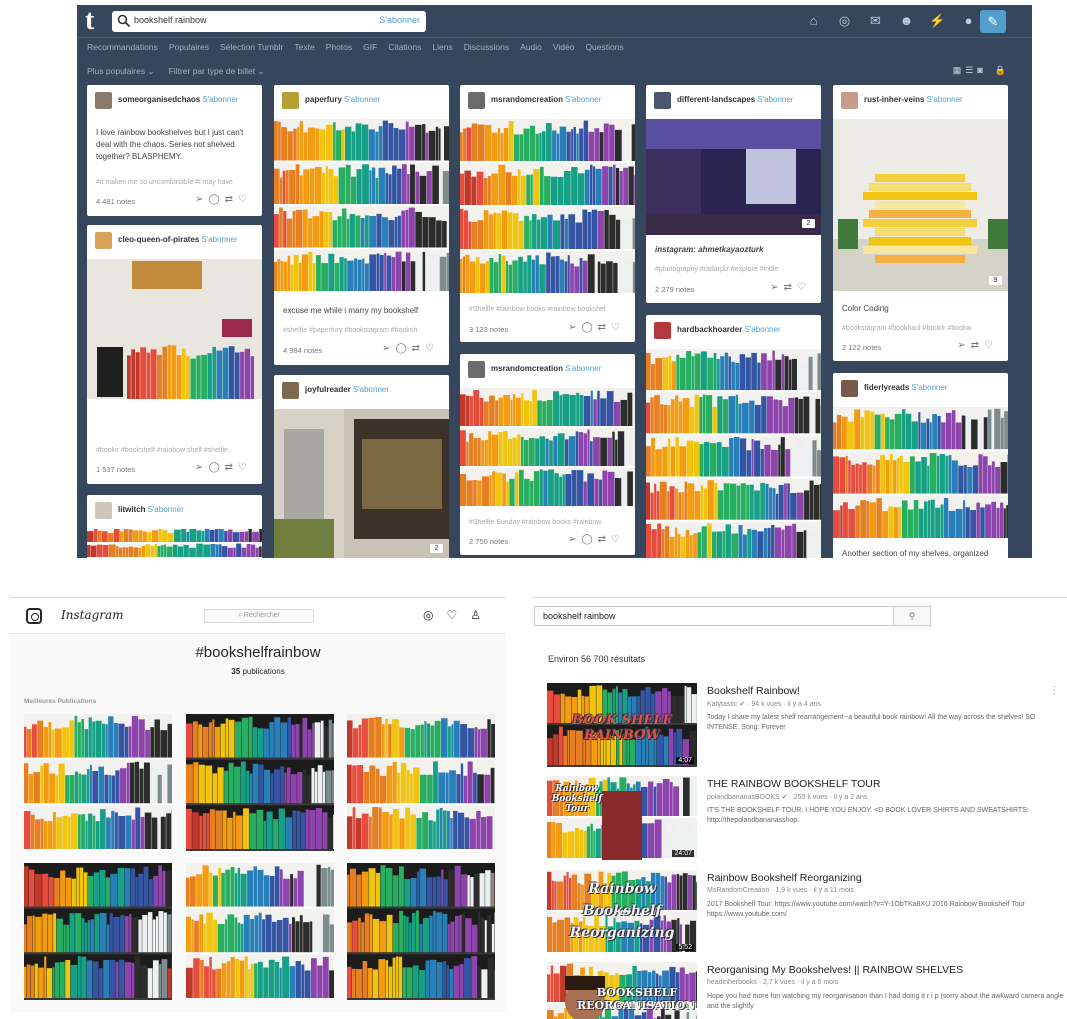  I want to click on tab-questions: Questions, so click(604, 47).